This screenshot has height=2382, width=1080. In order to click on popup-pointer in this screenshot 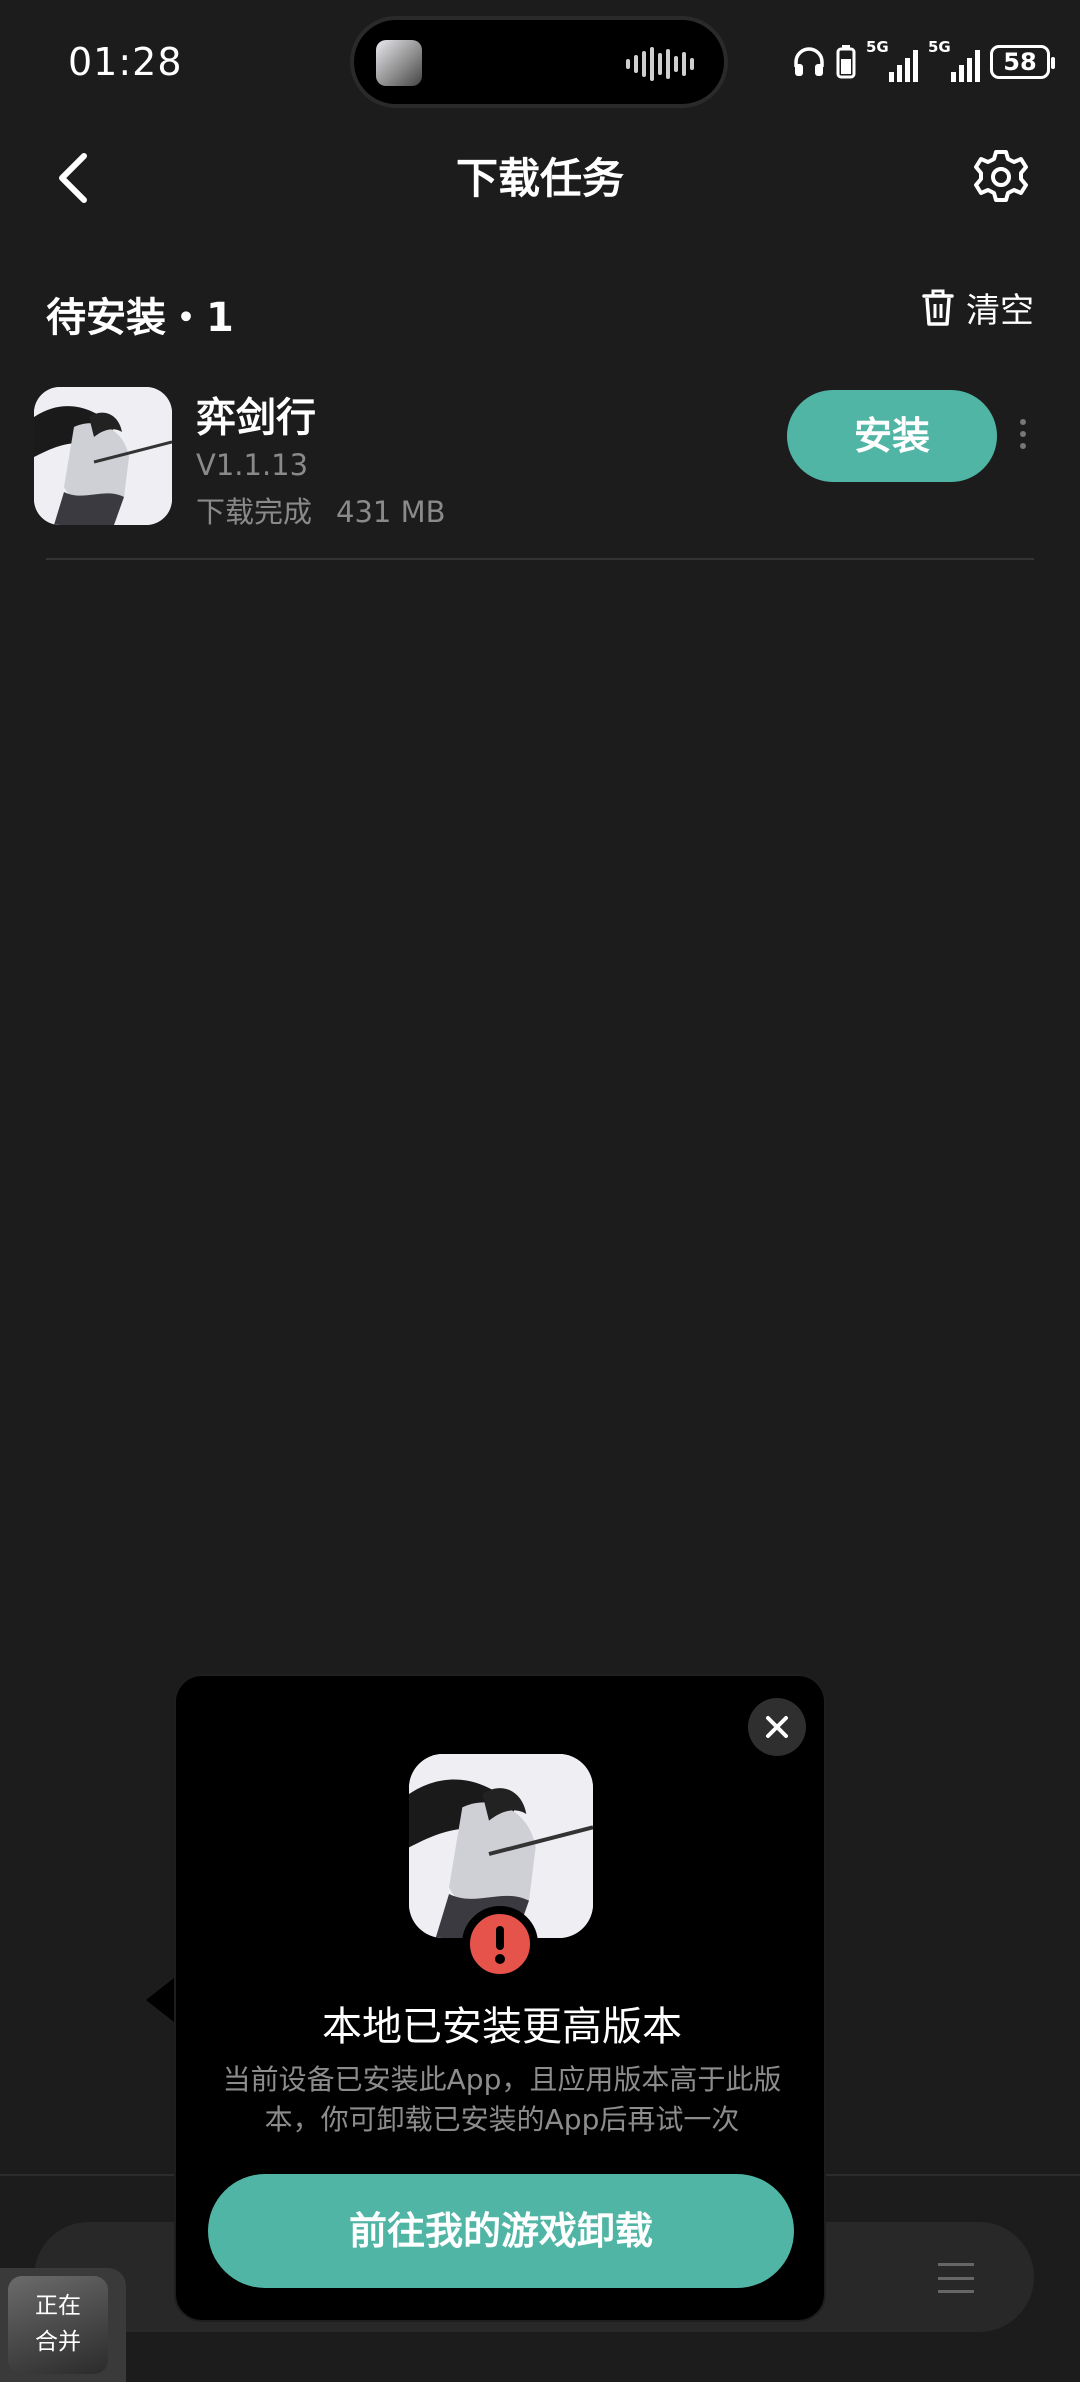, I will do `click(160, 2000)`.